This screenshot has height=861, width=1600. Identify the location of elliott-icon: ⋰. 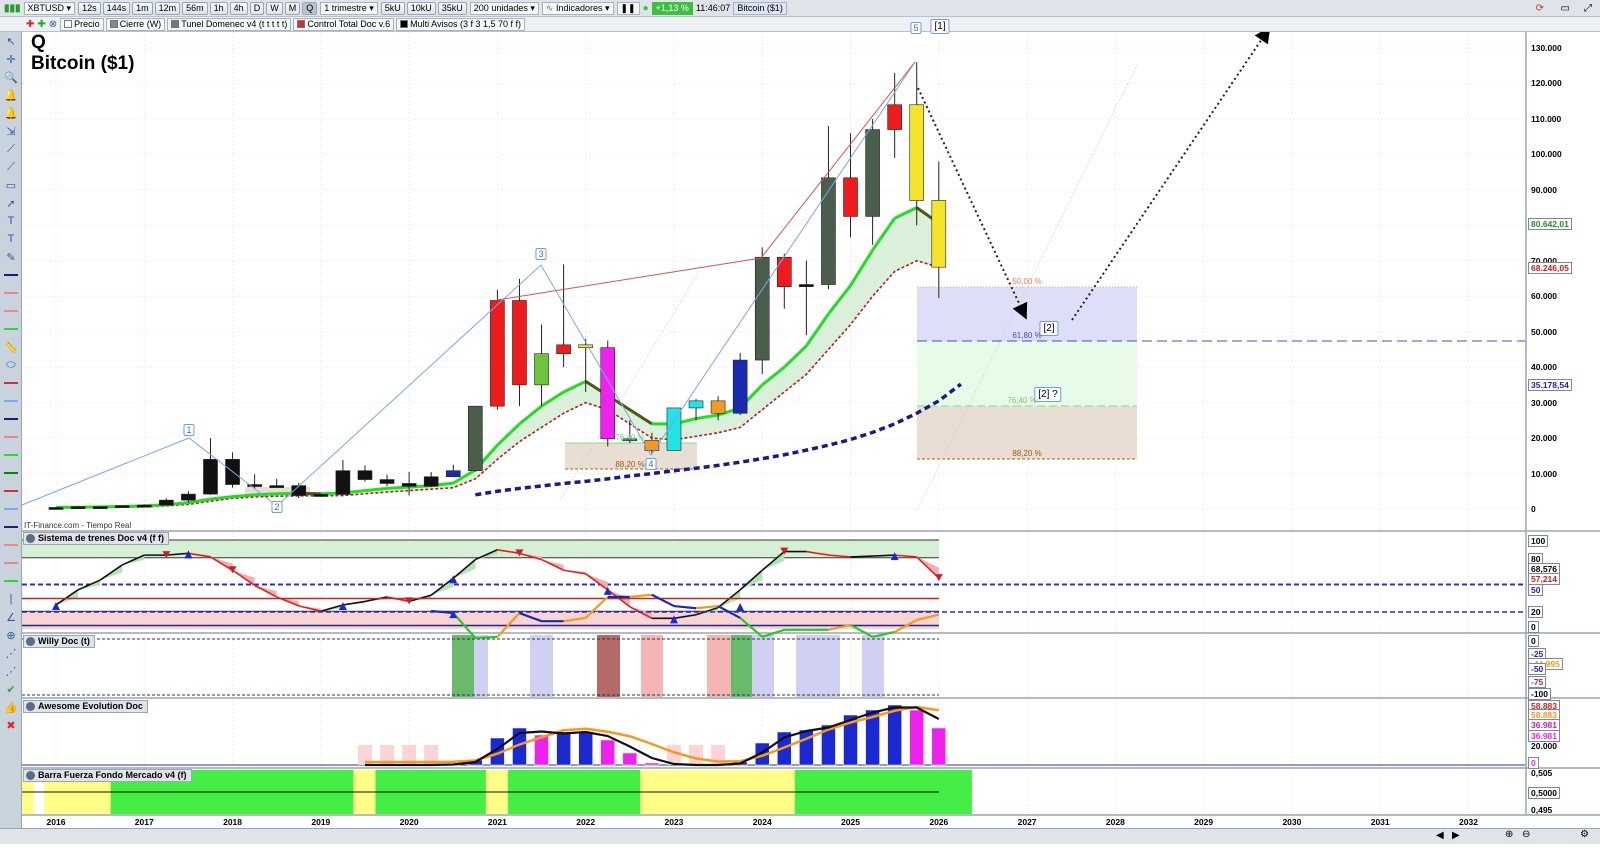
(11, 653).